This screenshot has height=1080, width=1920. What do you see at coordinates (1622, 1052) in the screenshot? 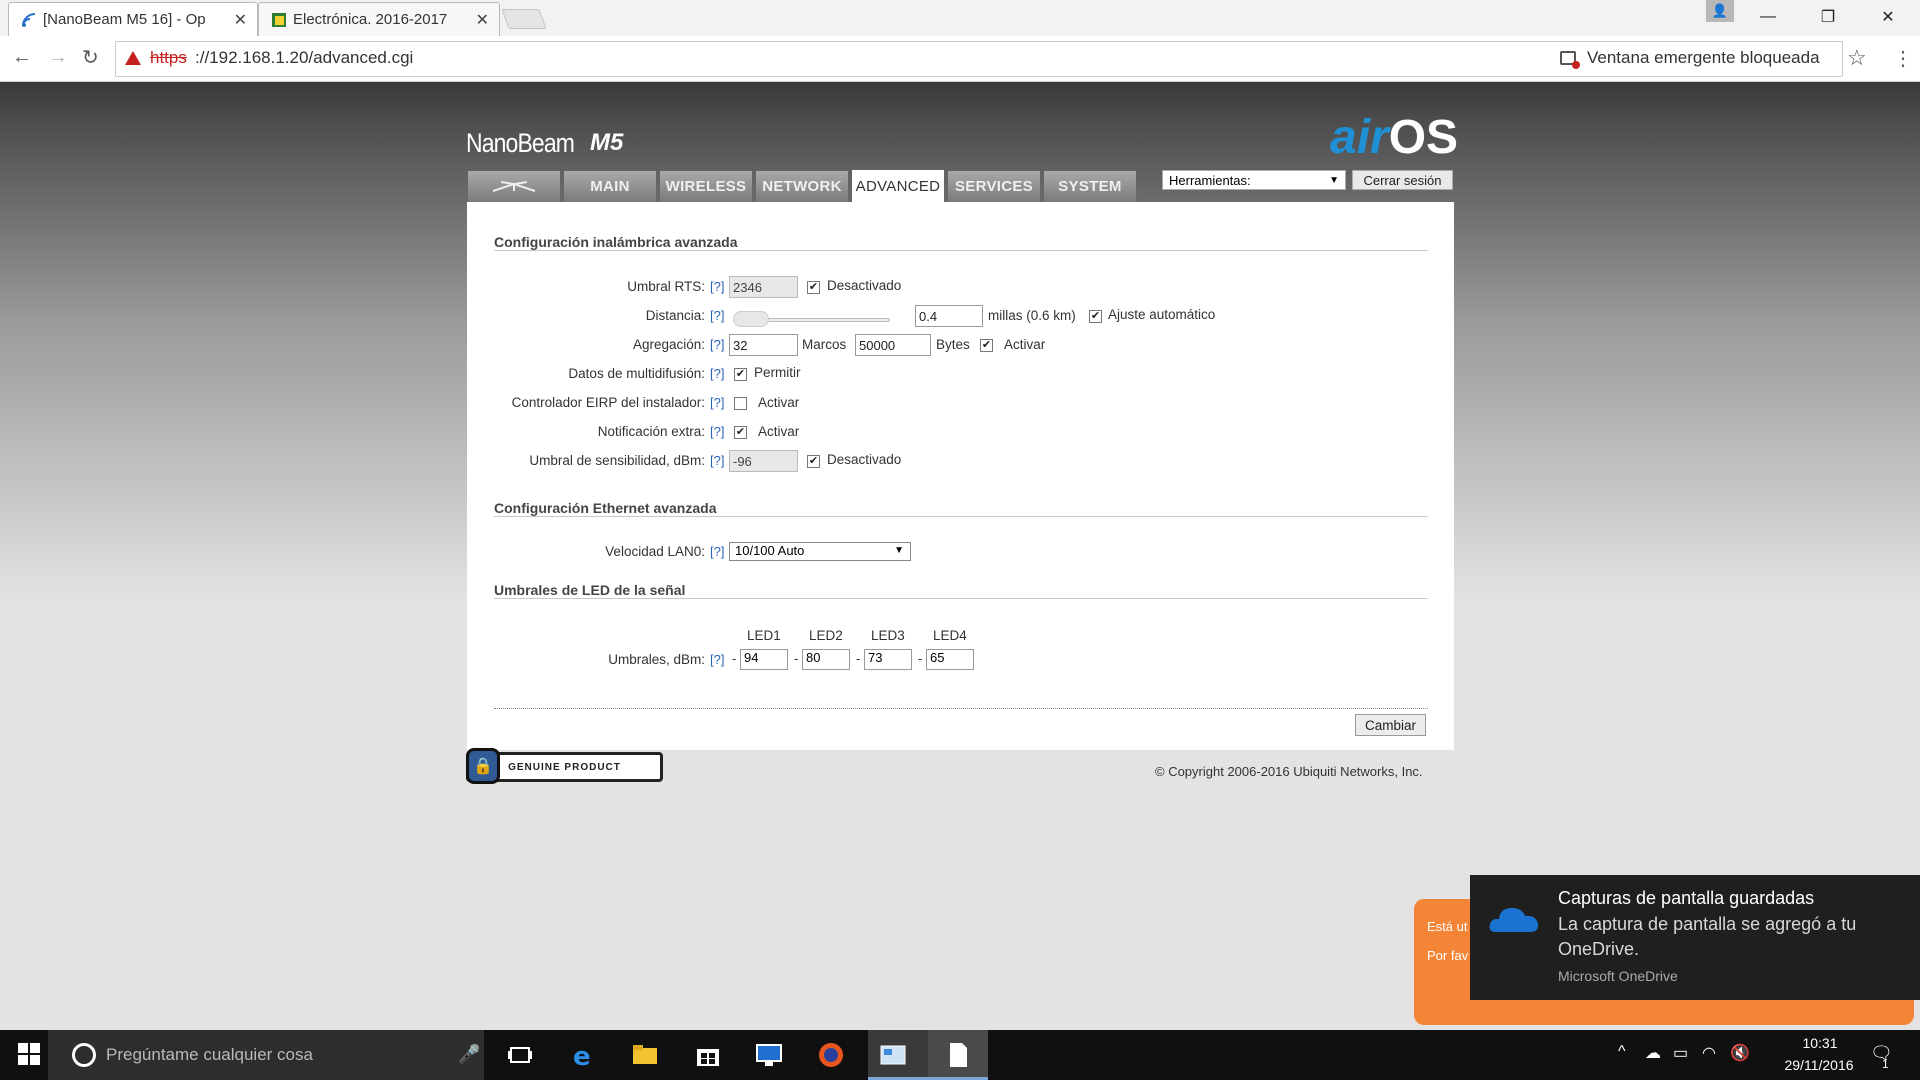
I see `show-hidden-icons-icon: ^` at bounding box center [1622, 1052].